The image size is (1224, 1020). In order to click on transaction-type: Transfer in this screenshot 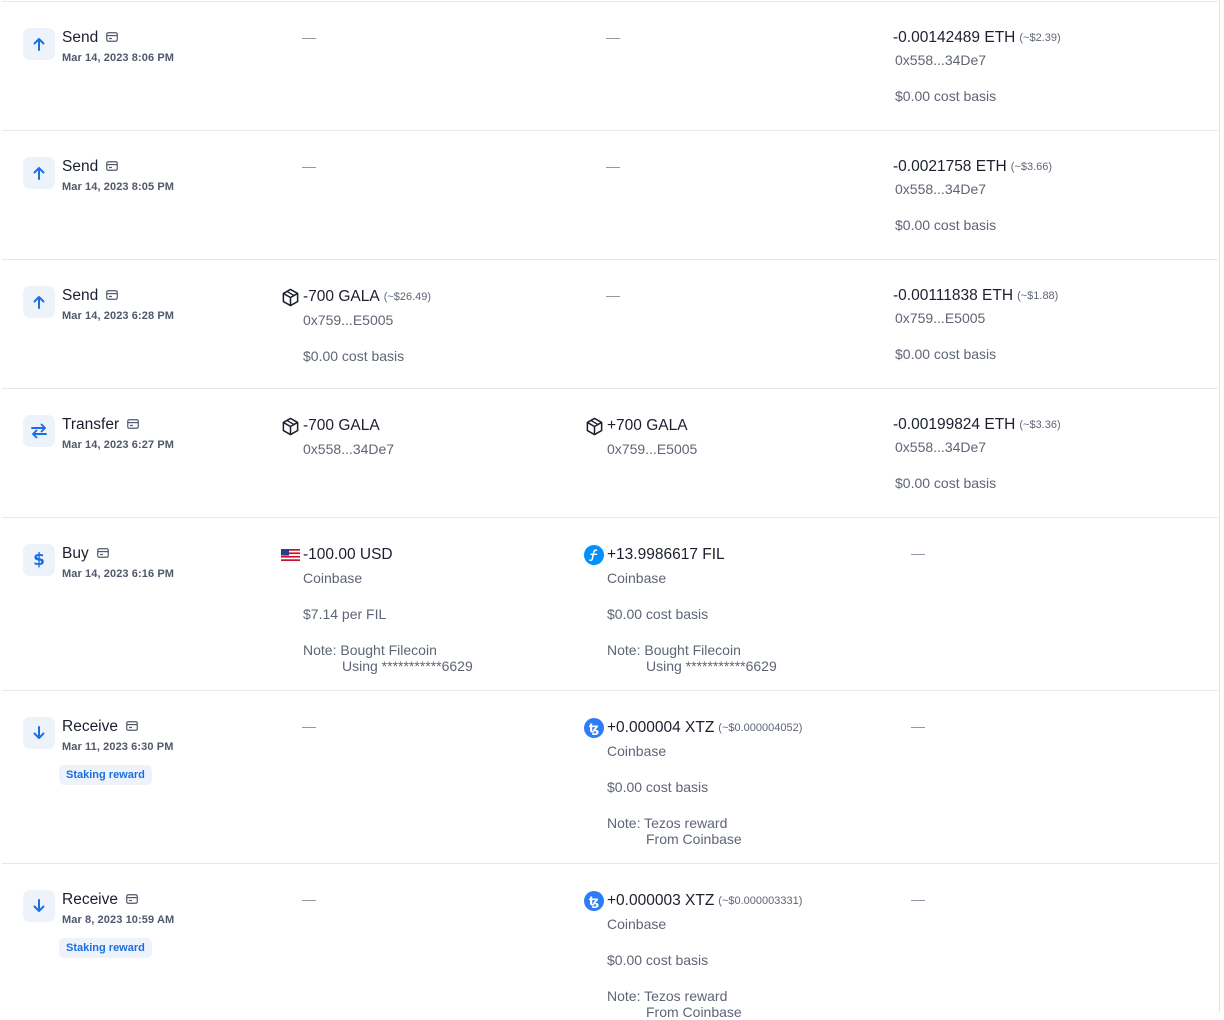, I will do `click(91, 424)`.